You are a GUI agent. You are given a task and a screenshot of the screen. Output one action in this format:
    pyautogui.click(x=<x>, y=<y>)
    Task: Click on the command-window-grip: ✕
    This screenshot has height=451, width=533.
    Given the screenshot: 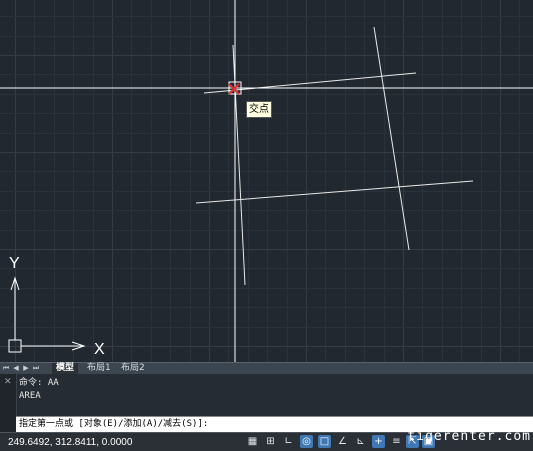 What is the action you would take?
    pyautogui.click(x=8, y=403)
    